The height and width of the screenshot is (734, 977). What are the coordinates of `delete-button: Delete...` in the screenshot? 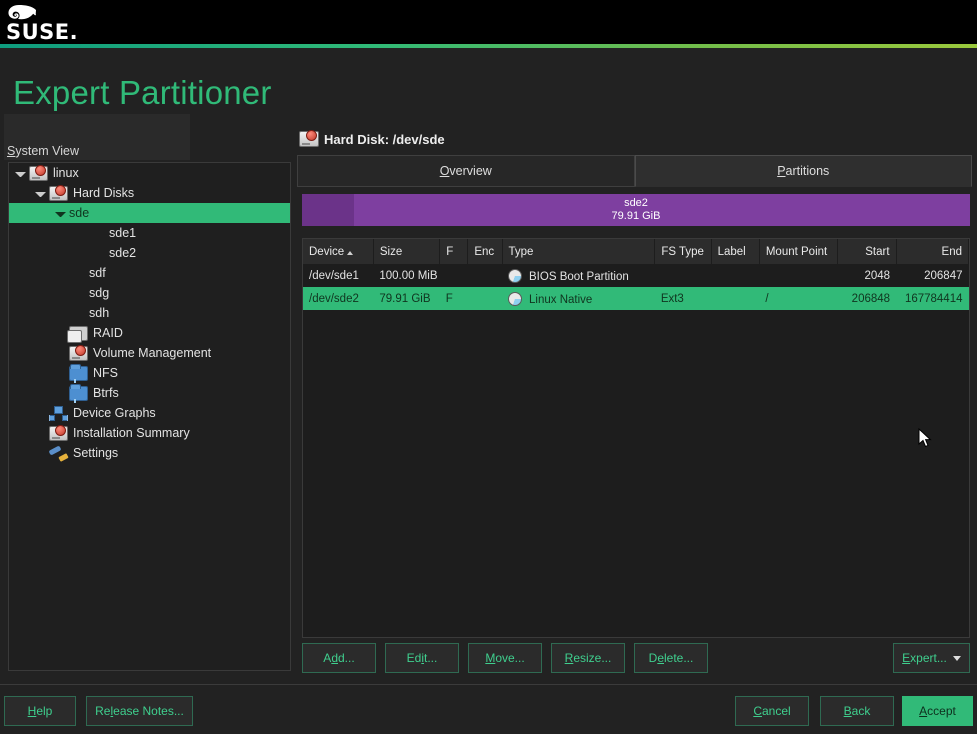 It's located at (671, 658).